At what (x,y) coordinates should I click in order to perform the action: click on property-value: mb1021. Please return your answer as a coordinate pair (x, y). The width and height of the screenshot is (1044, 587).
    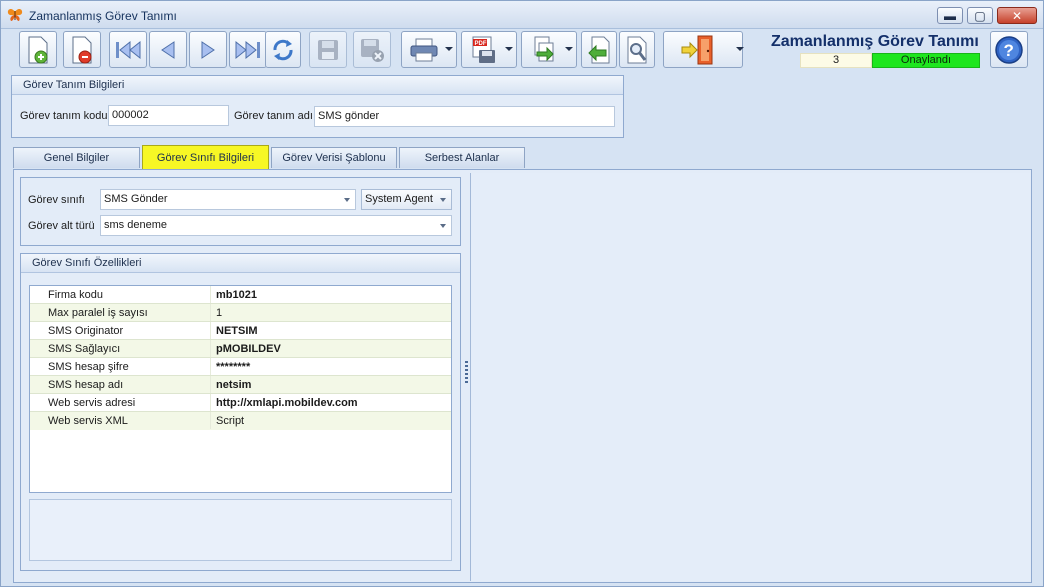
    Looking at the image, I should click on (236, 295).